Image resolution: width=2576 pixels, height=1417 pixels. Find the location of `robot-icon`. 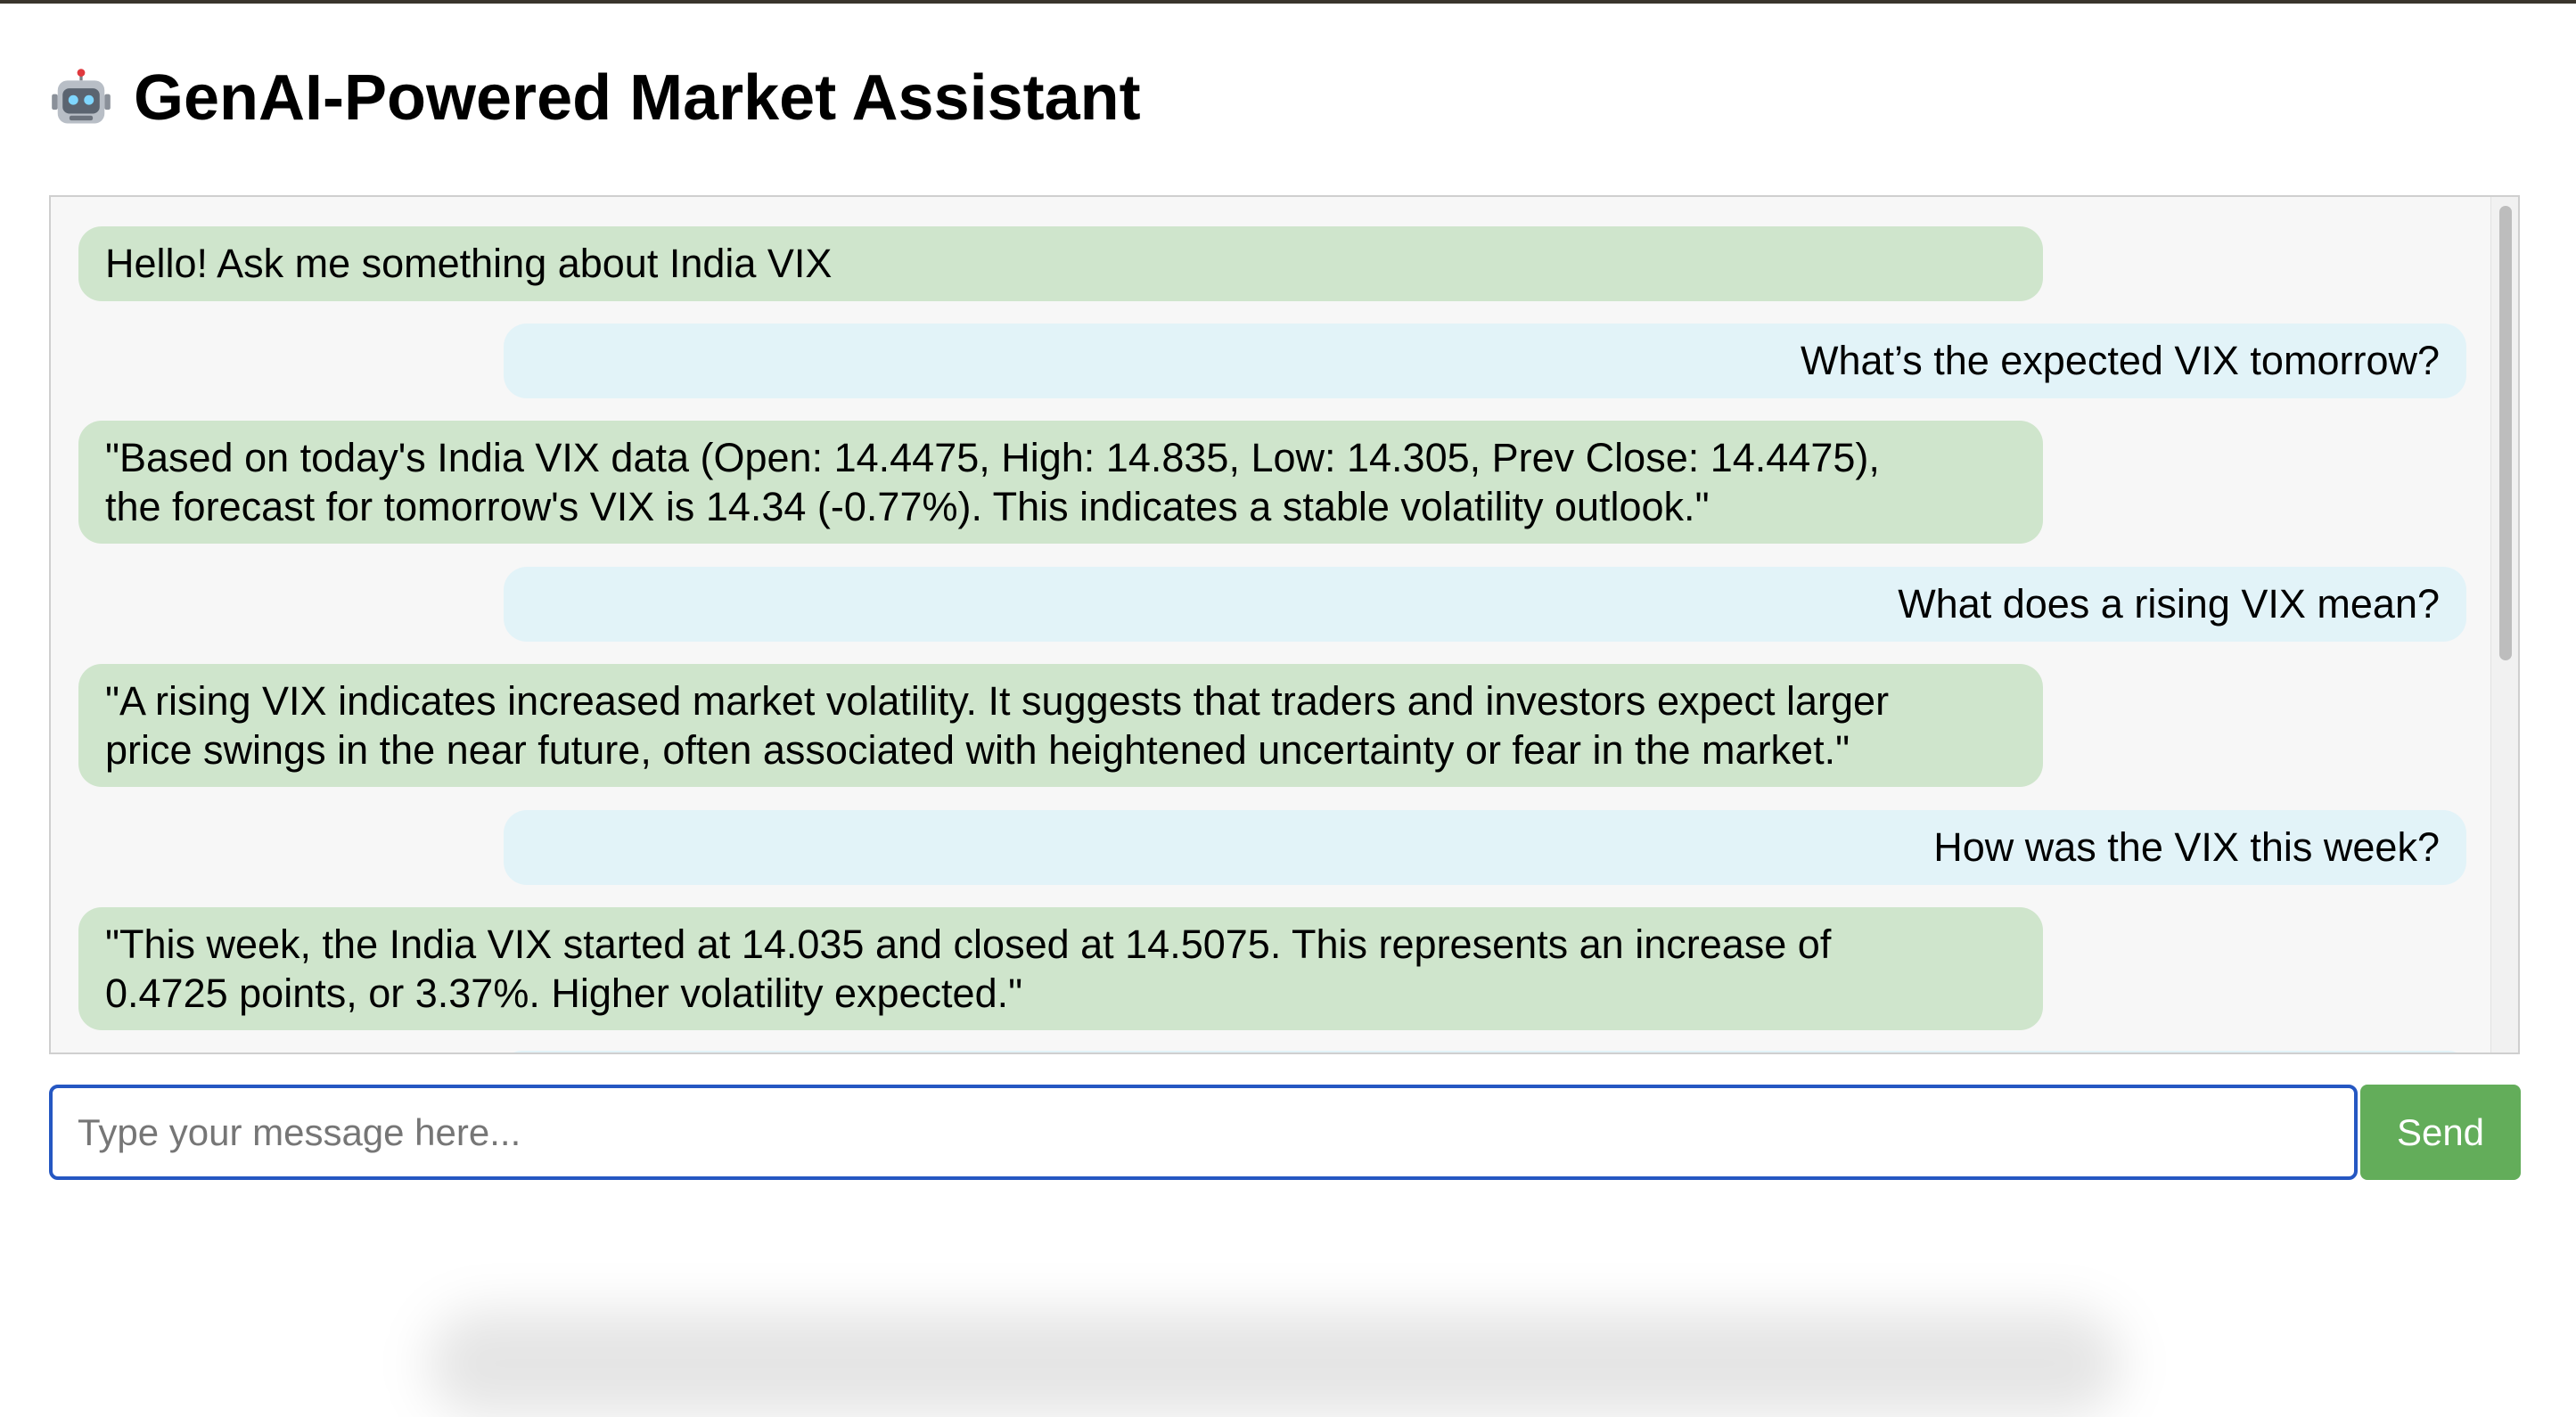

robot-icon is located at coordinates (81, 96).